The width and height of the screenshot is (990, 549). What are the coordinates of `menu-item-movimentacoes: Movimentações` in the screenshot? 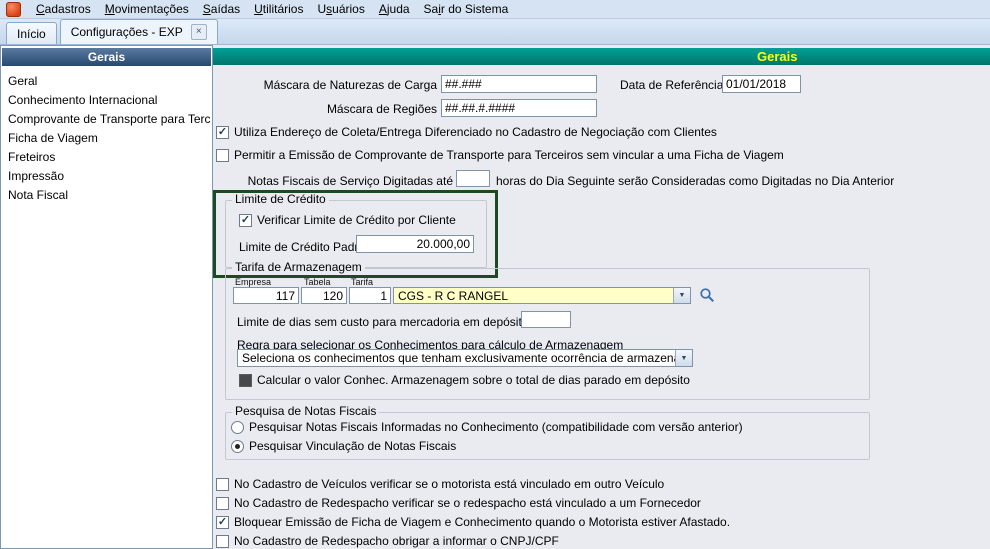 It's located at (147, 9).